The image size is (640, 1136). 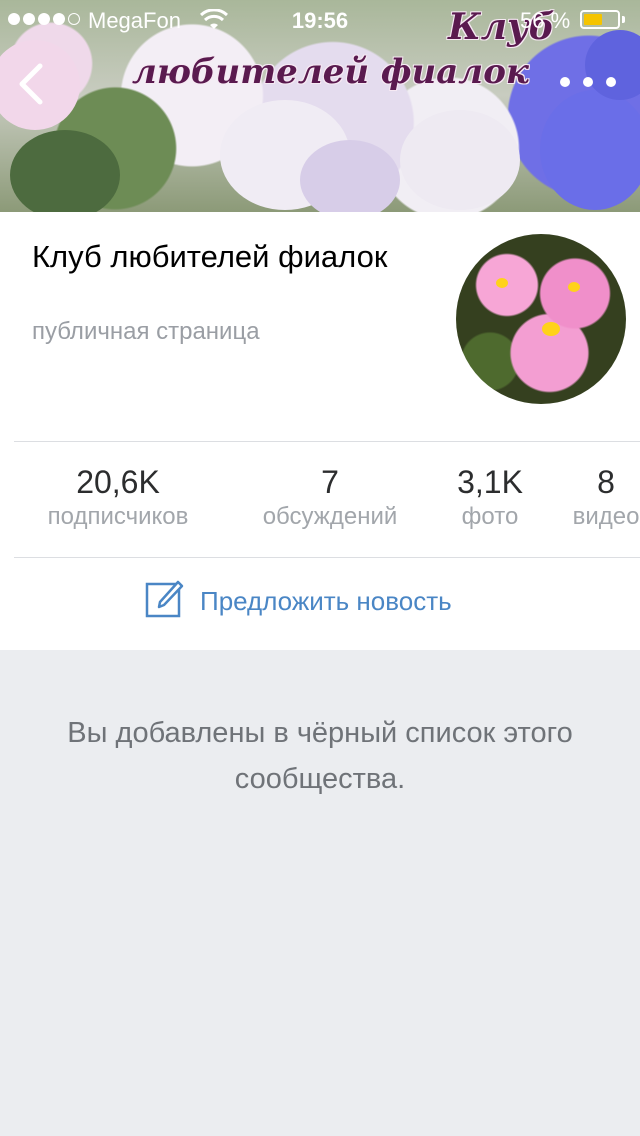 What do you see at coordinates (32, 84) in the screenshot?
I see `back-chevron-icon` at bounding box center [32, 84].